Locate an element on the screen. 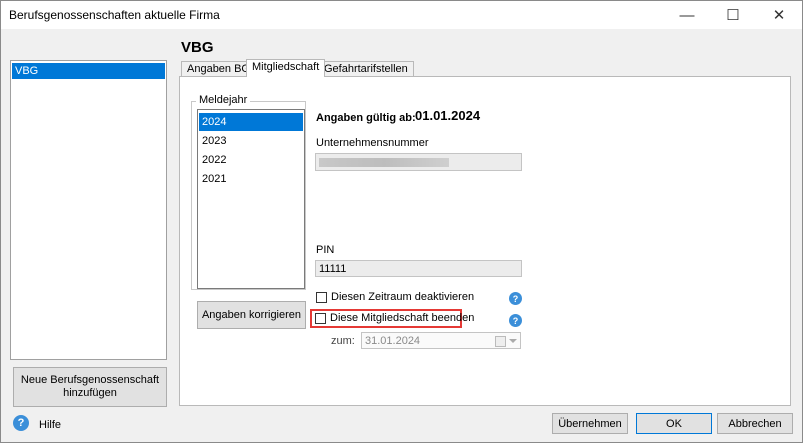 The image size is (803, 443). year-item: 2022 is located at coordinates (251, 160).